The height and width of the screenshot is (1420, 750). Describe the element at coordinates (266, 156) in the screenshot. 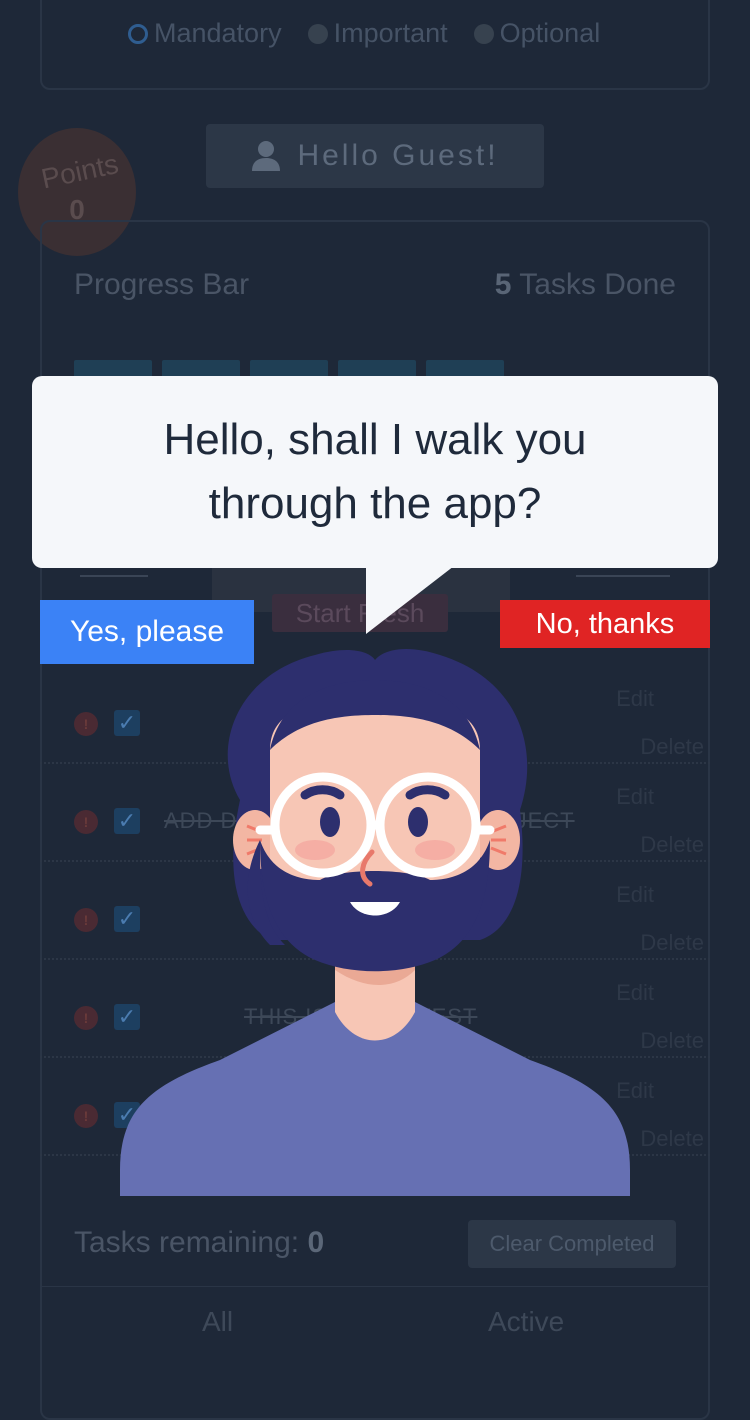

I see `user-icon` at that location.